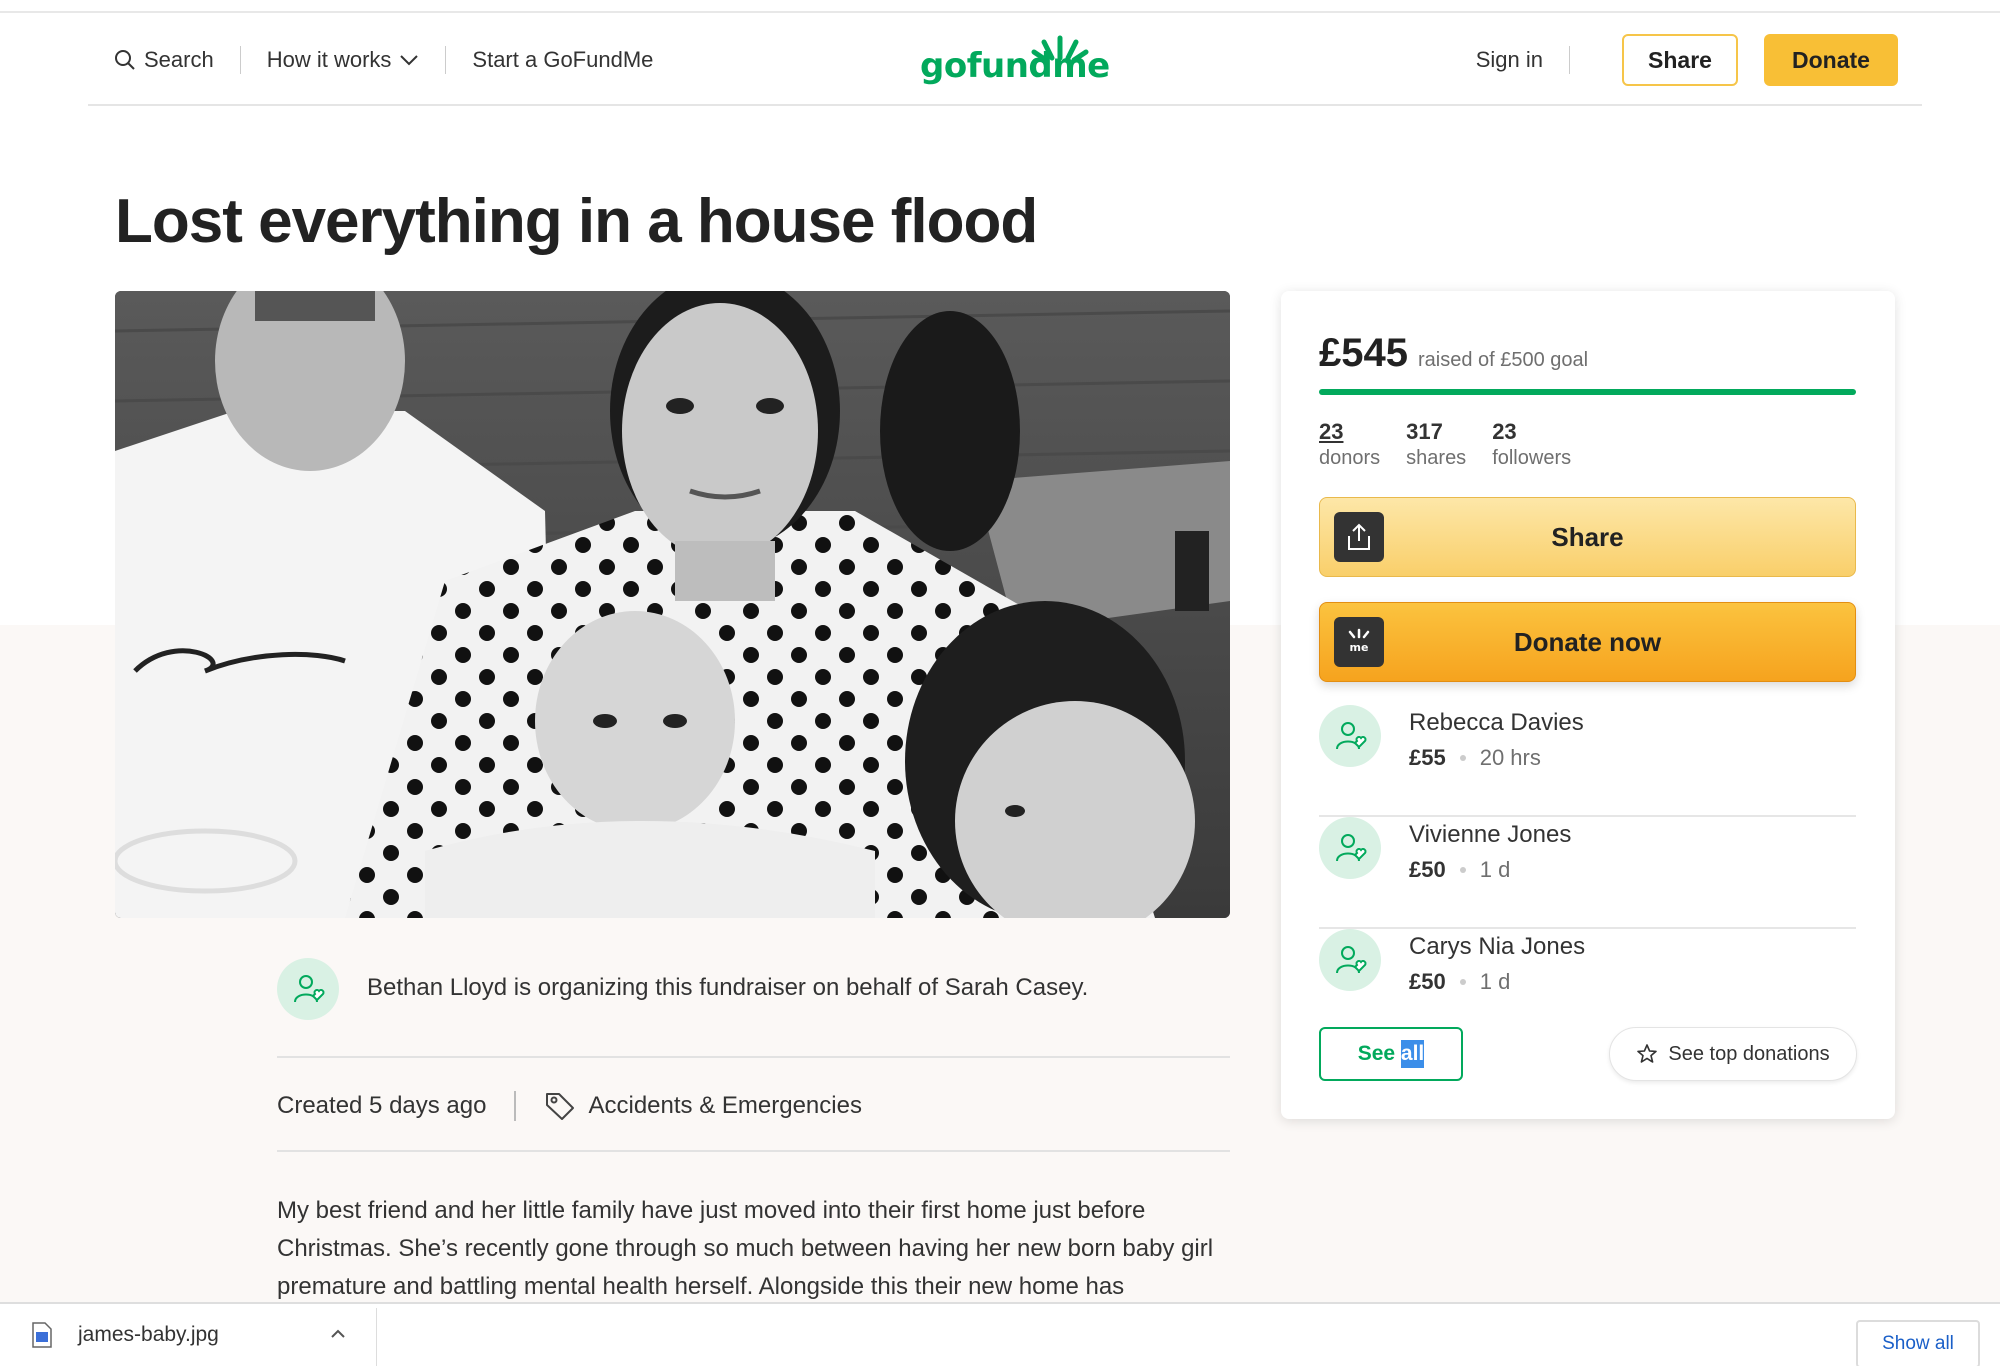 This screenshot has height=1366, width=2000. What do you see at coordinates (1504, 431) in the screenshot?
I see `stat-followers-count: 23` at bounding box center [1504, 431].